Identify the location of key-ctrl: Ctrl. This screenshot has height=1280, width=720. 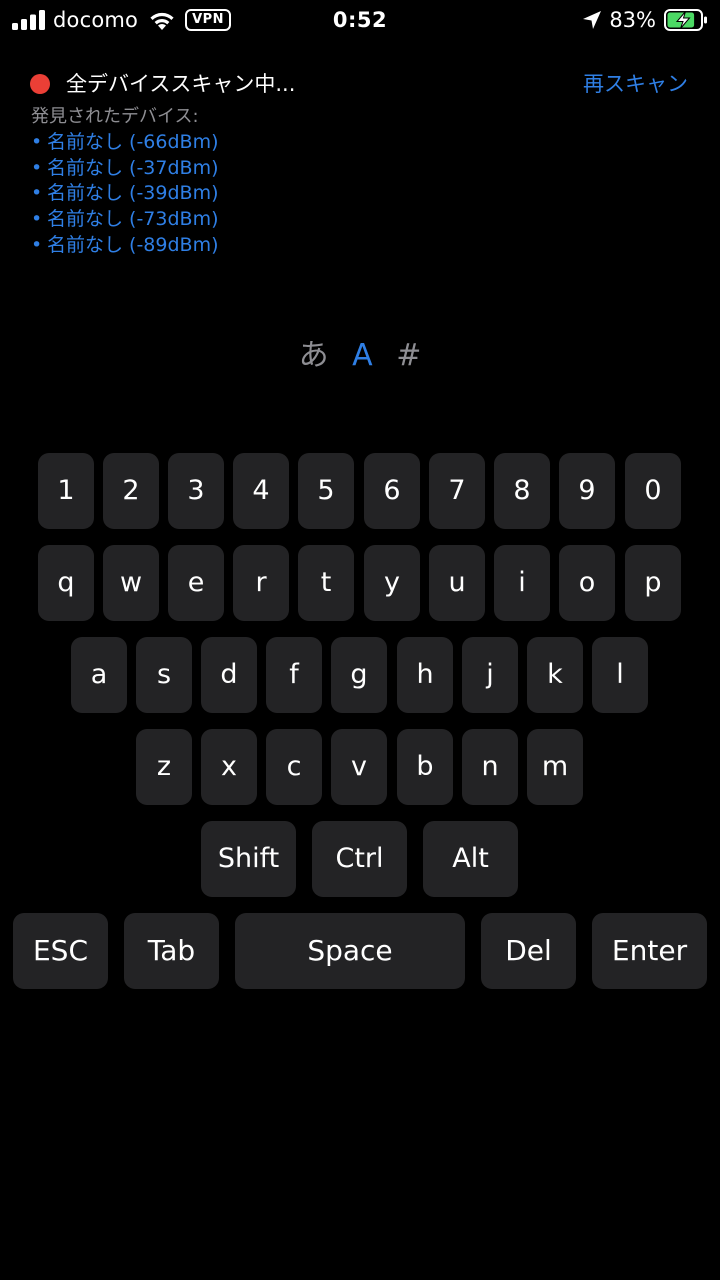
(359, 859).